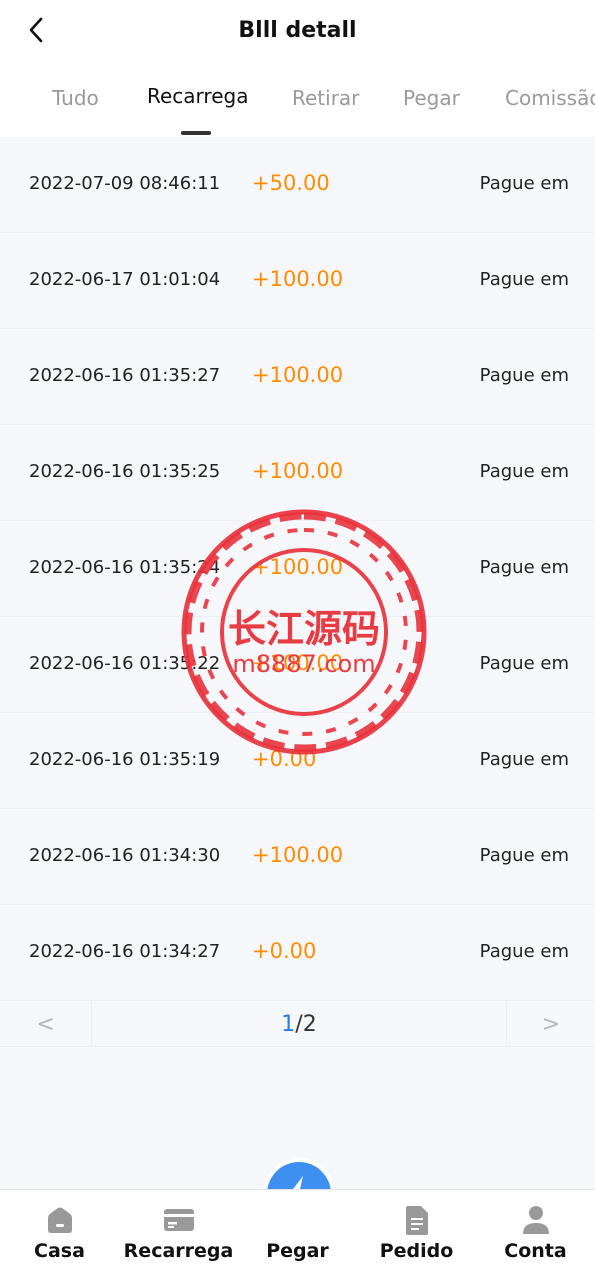  What do you see at coordinates (303, 664) in the screenshot?
I see `watermark-url: m8887.com` at bounding box center [303, 664].